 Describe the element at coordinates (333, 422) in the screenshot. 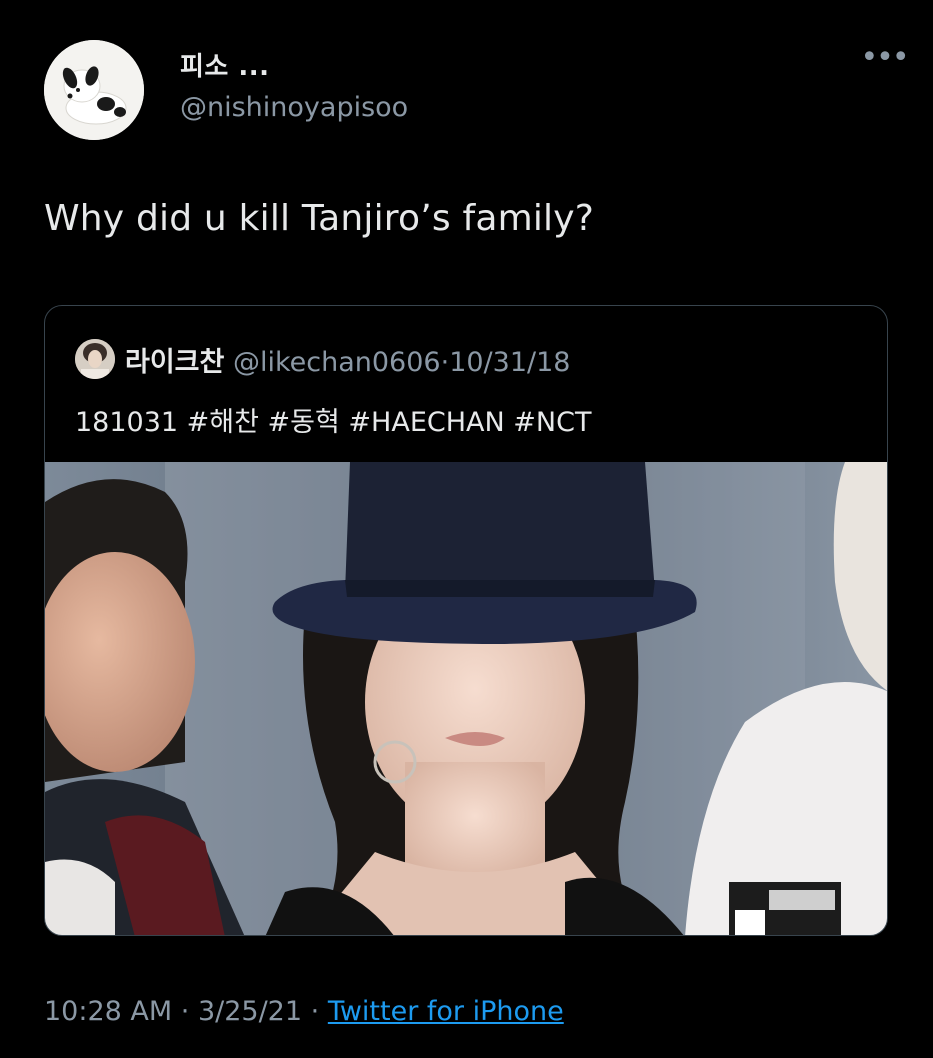

I see `quoted-text: 181031 #해찬 #동혁 #HAECHAN #NCT` at that location.